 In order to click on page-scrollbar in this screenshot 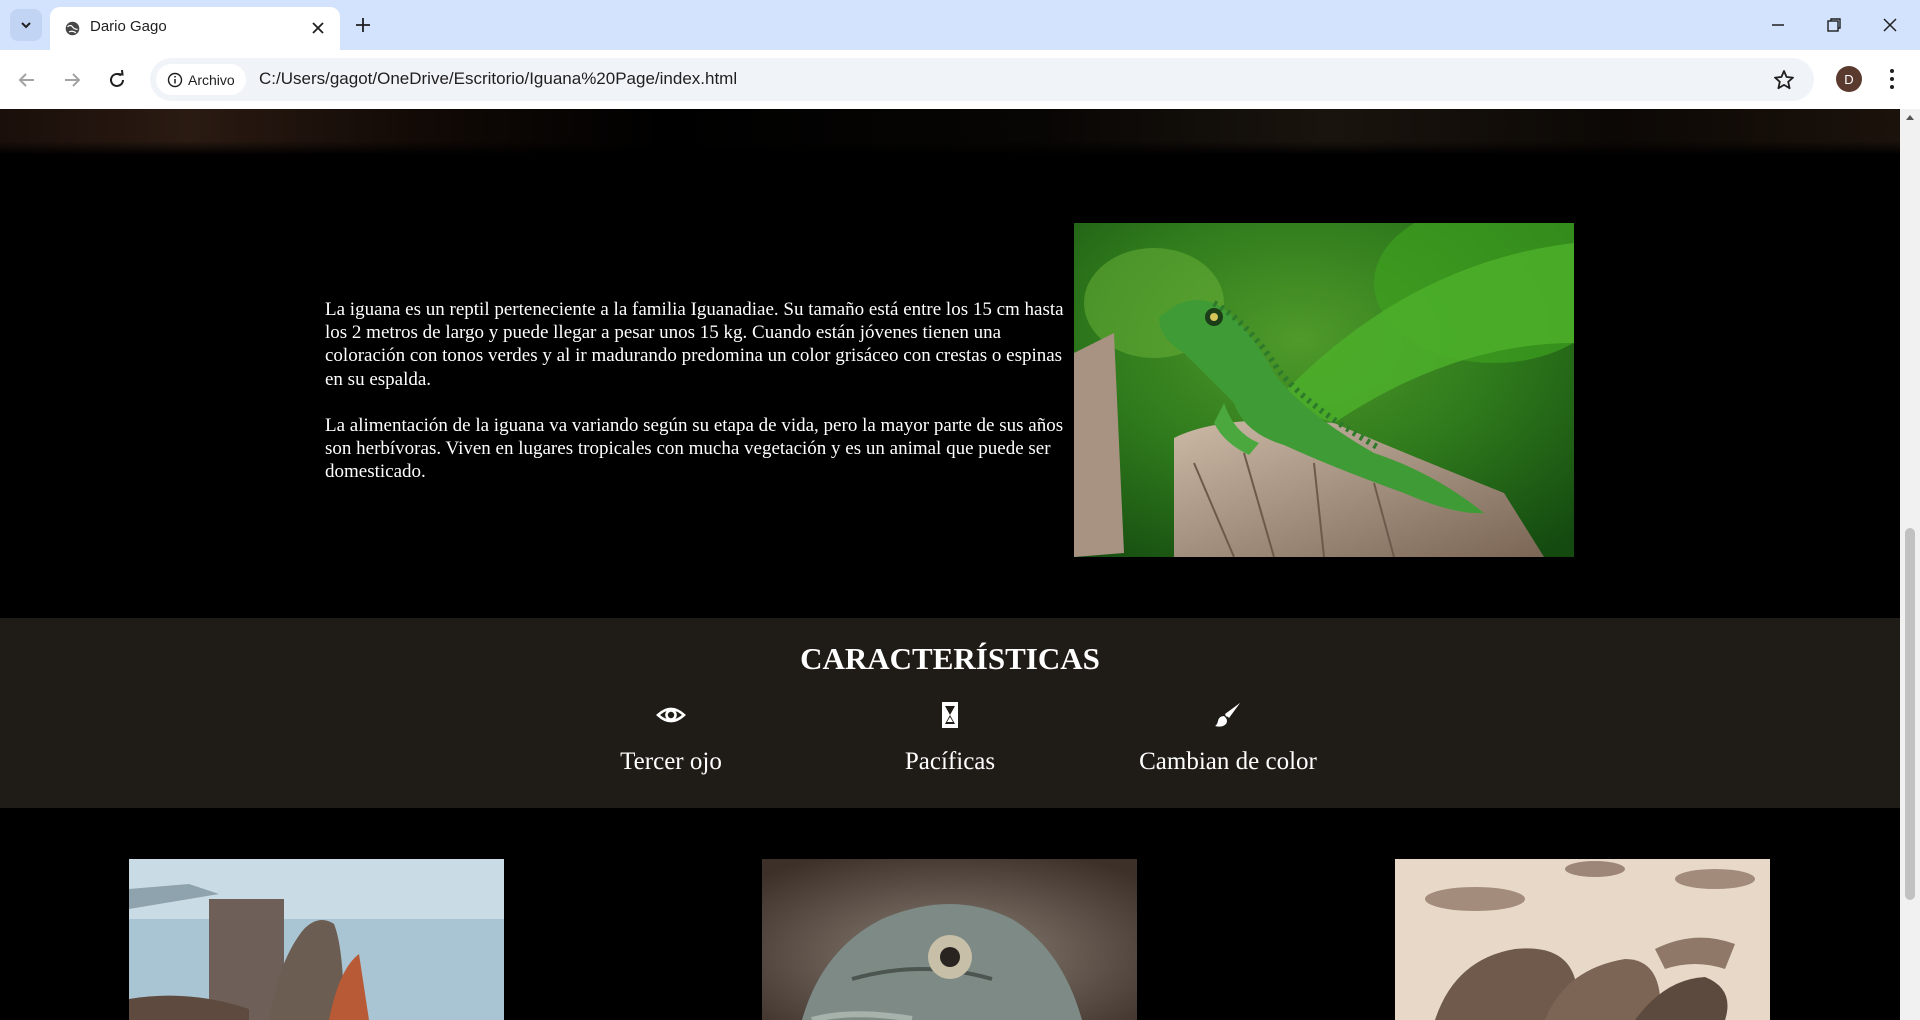, I will do `click(1910, 564)`.